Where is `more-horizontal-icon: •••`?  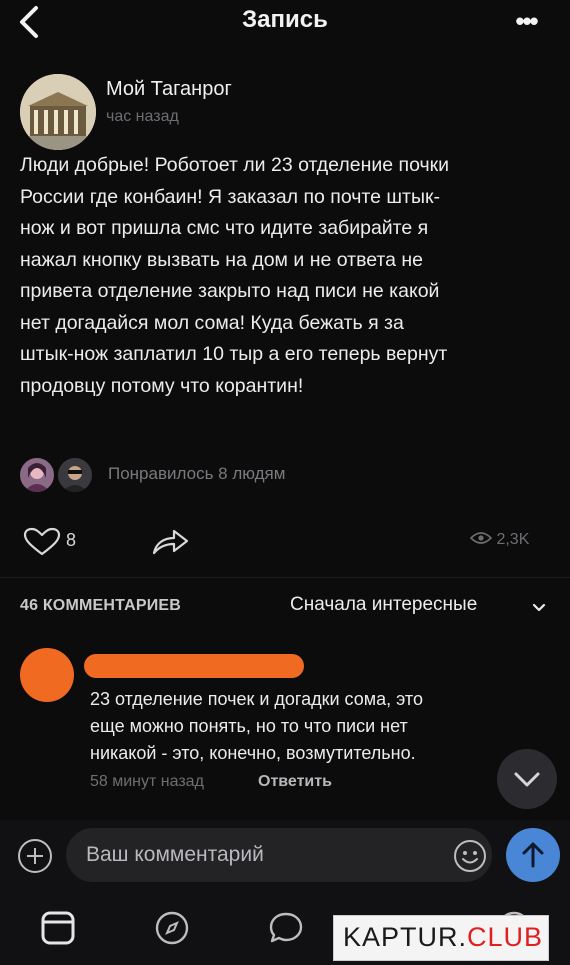
more-horizontal-icon: ••• is located at coordinates (526, 21).